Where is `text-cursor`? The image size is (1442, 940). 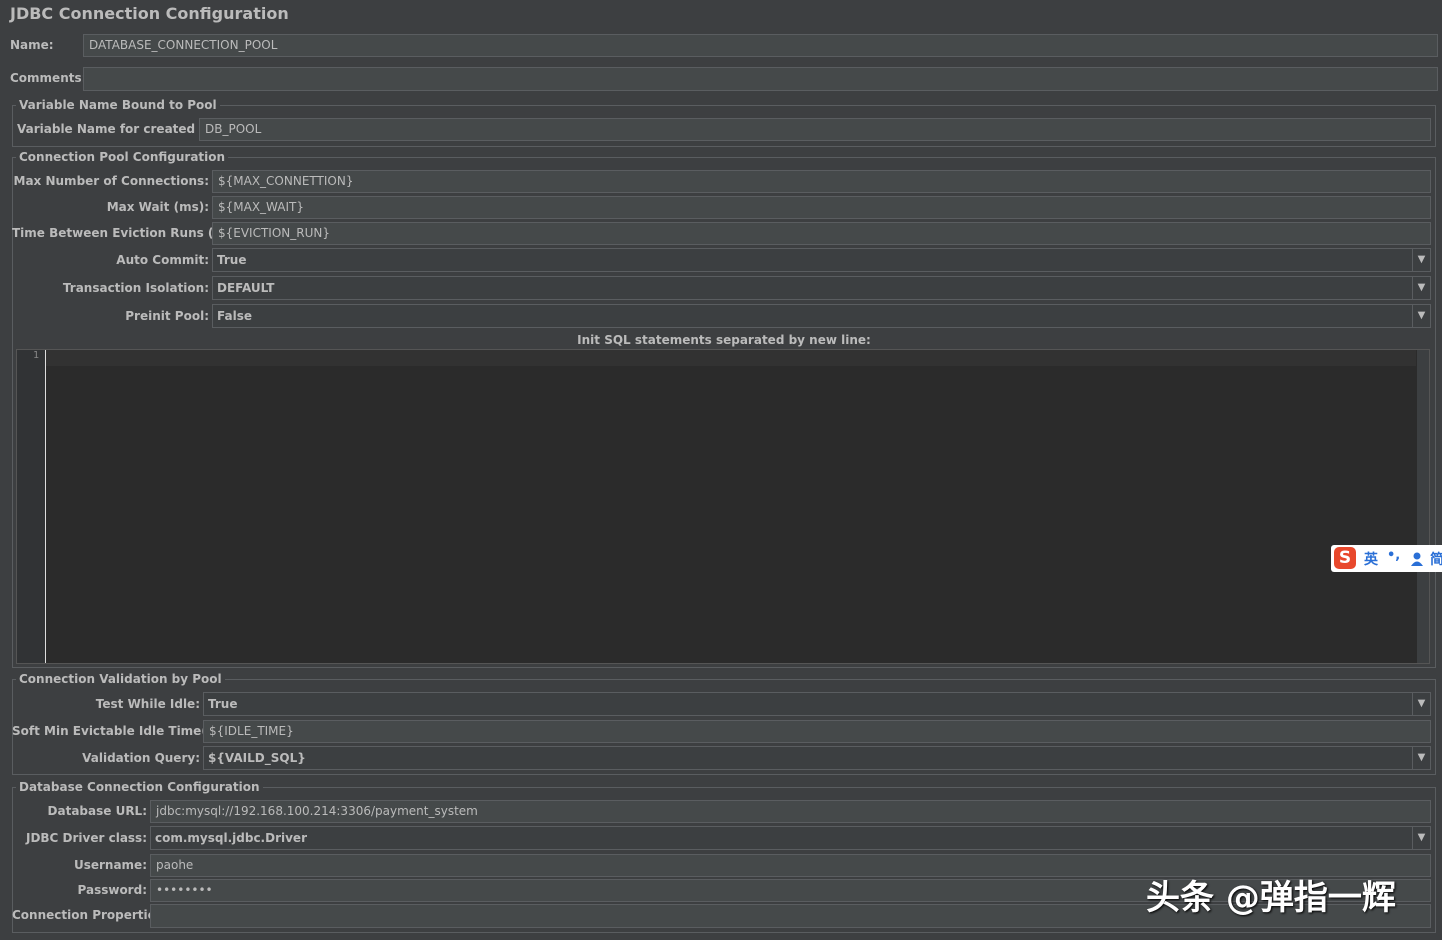 text-cursor is located at coordinates (45, 506).